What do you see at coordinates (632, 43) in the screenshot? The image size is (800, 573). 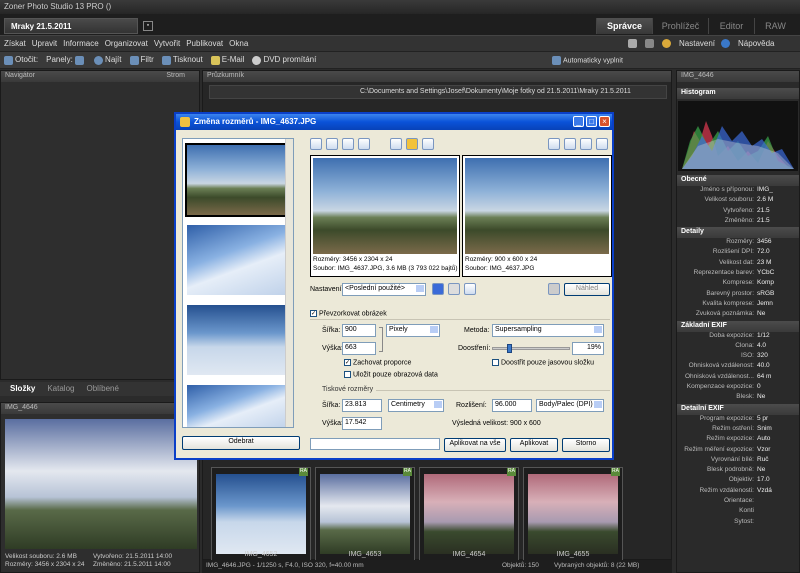 I see `monitor-icon` at bounding box center [632, 43].